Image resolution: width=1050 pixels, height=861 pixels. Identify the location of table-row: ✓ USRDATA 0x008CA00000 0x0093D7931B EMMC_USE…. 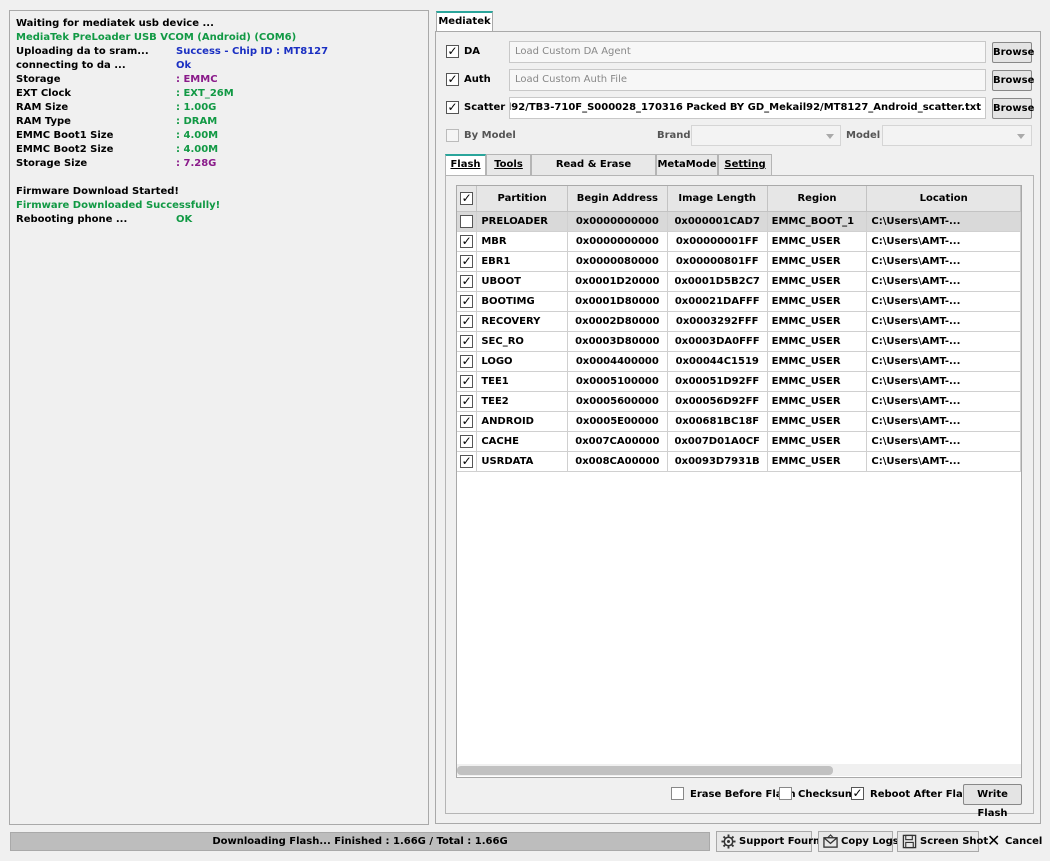
(739, 461).